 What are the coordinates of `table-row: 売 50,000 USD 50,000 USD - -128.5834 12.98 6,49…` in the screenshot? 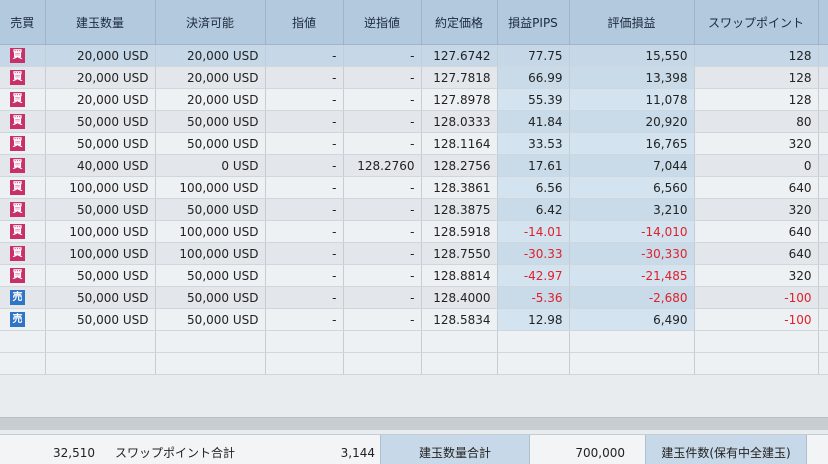 It's located at (414, 319).